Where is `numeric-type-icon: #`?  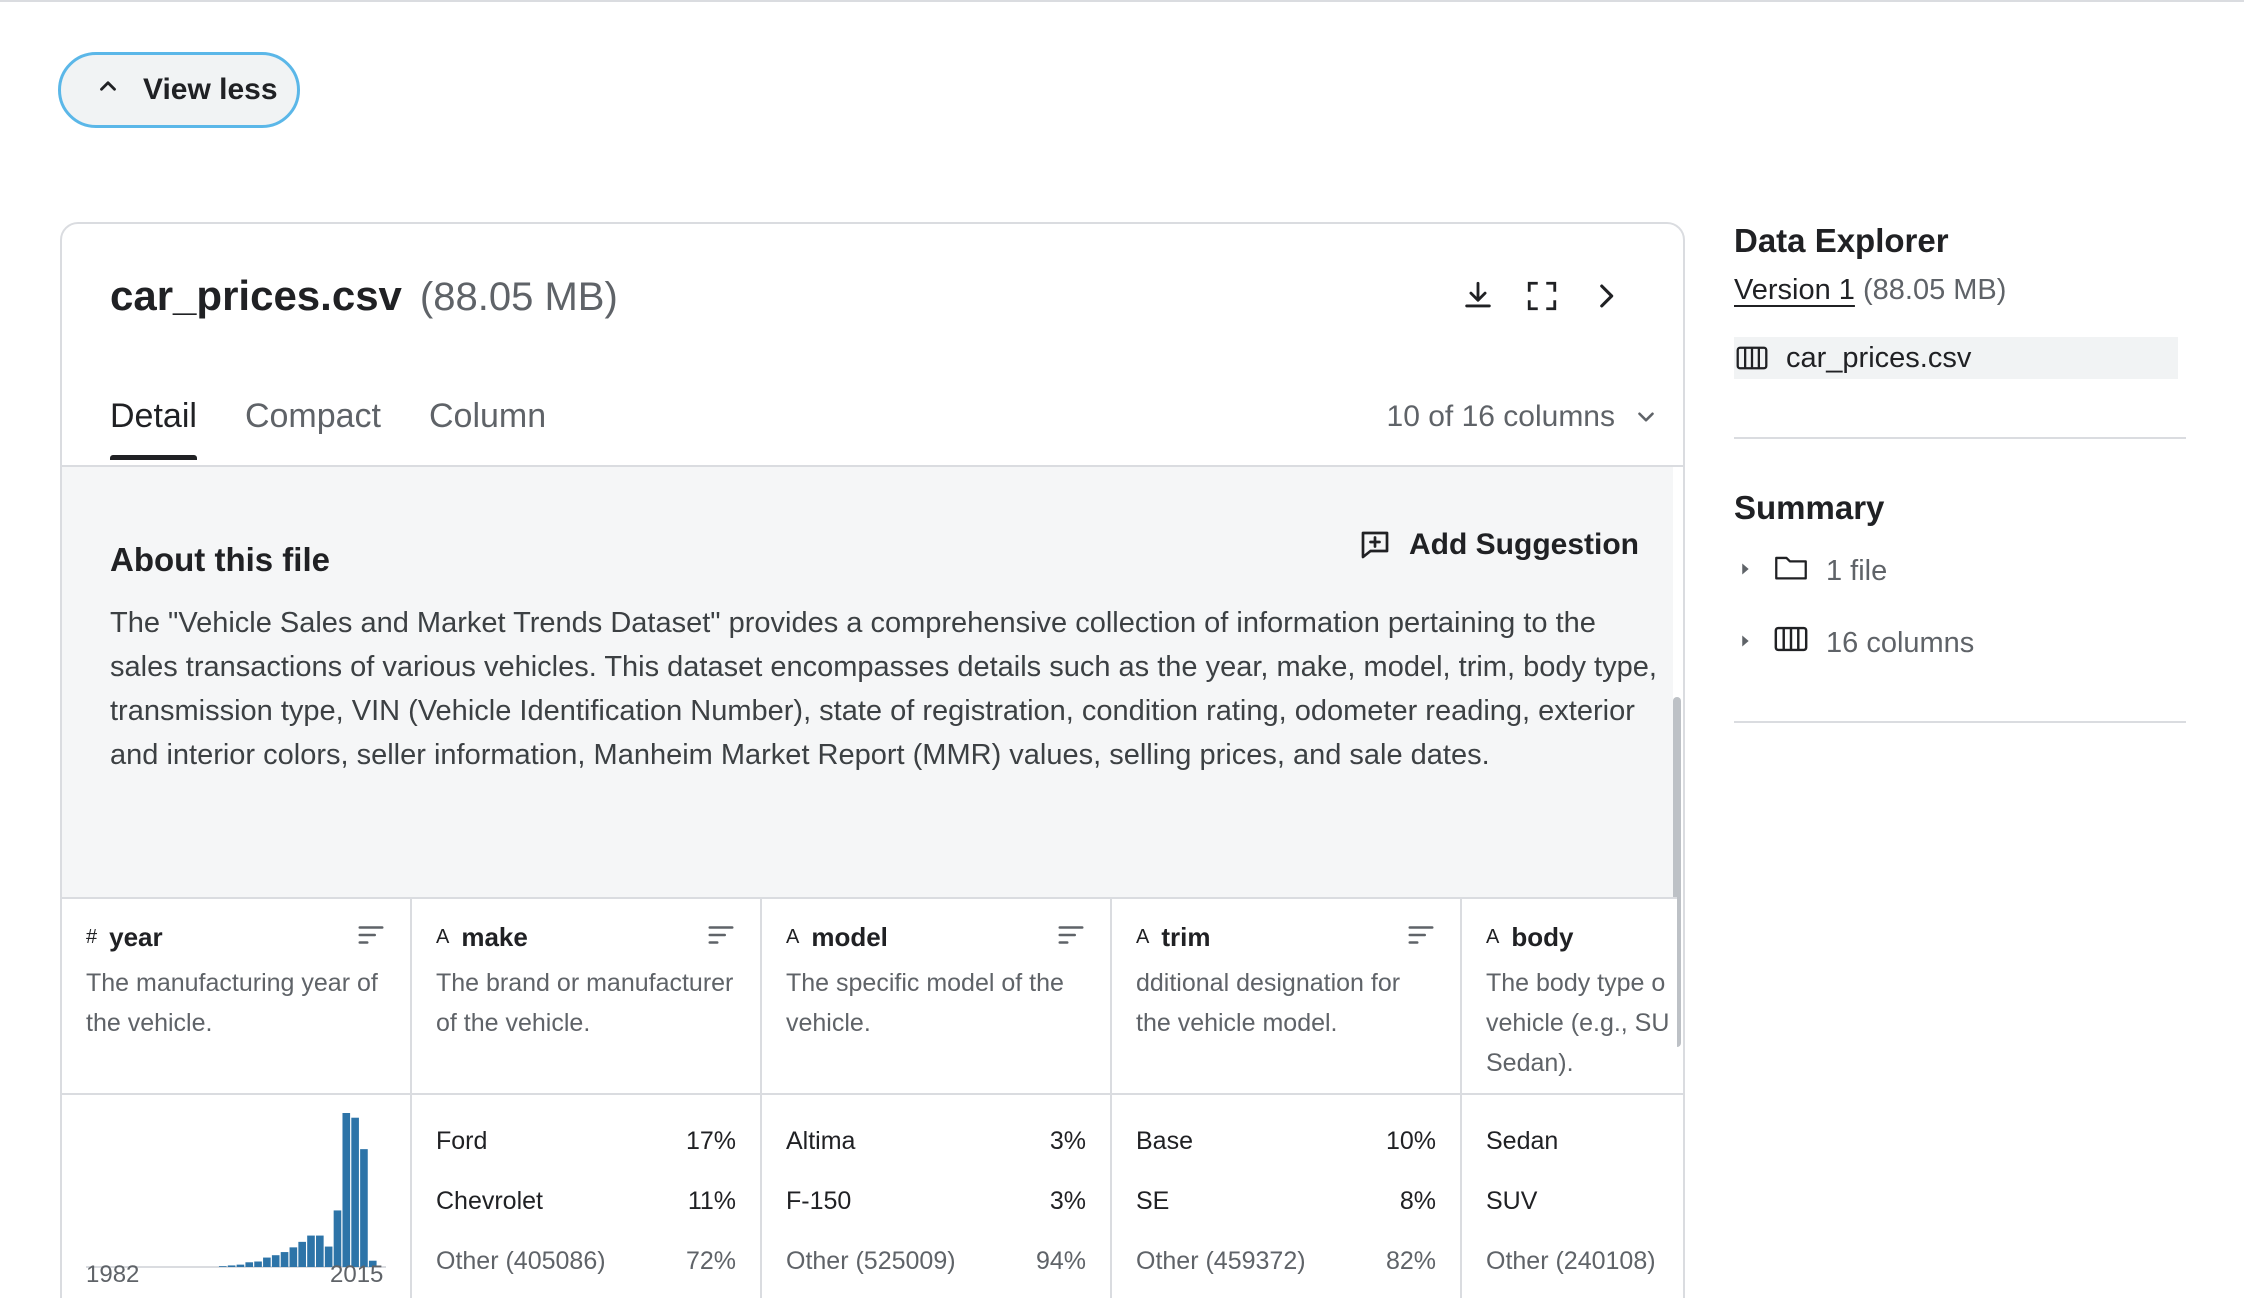
numeric-type-icon: # is located at coordinates (92, 936).